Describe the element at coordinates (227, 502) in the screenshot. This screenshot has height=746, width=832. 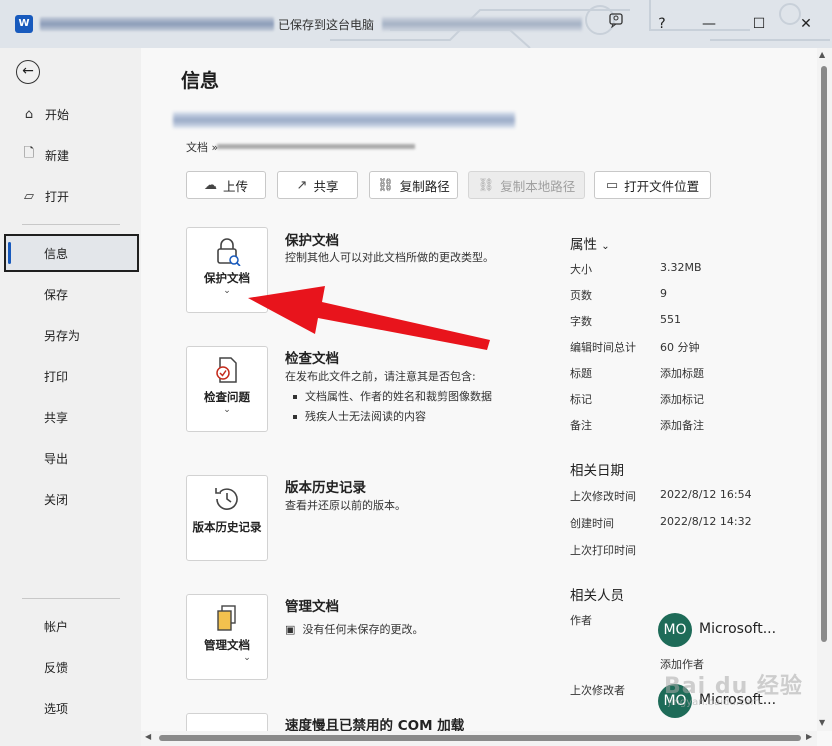
I see `history-icon` at that location.